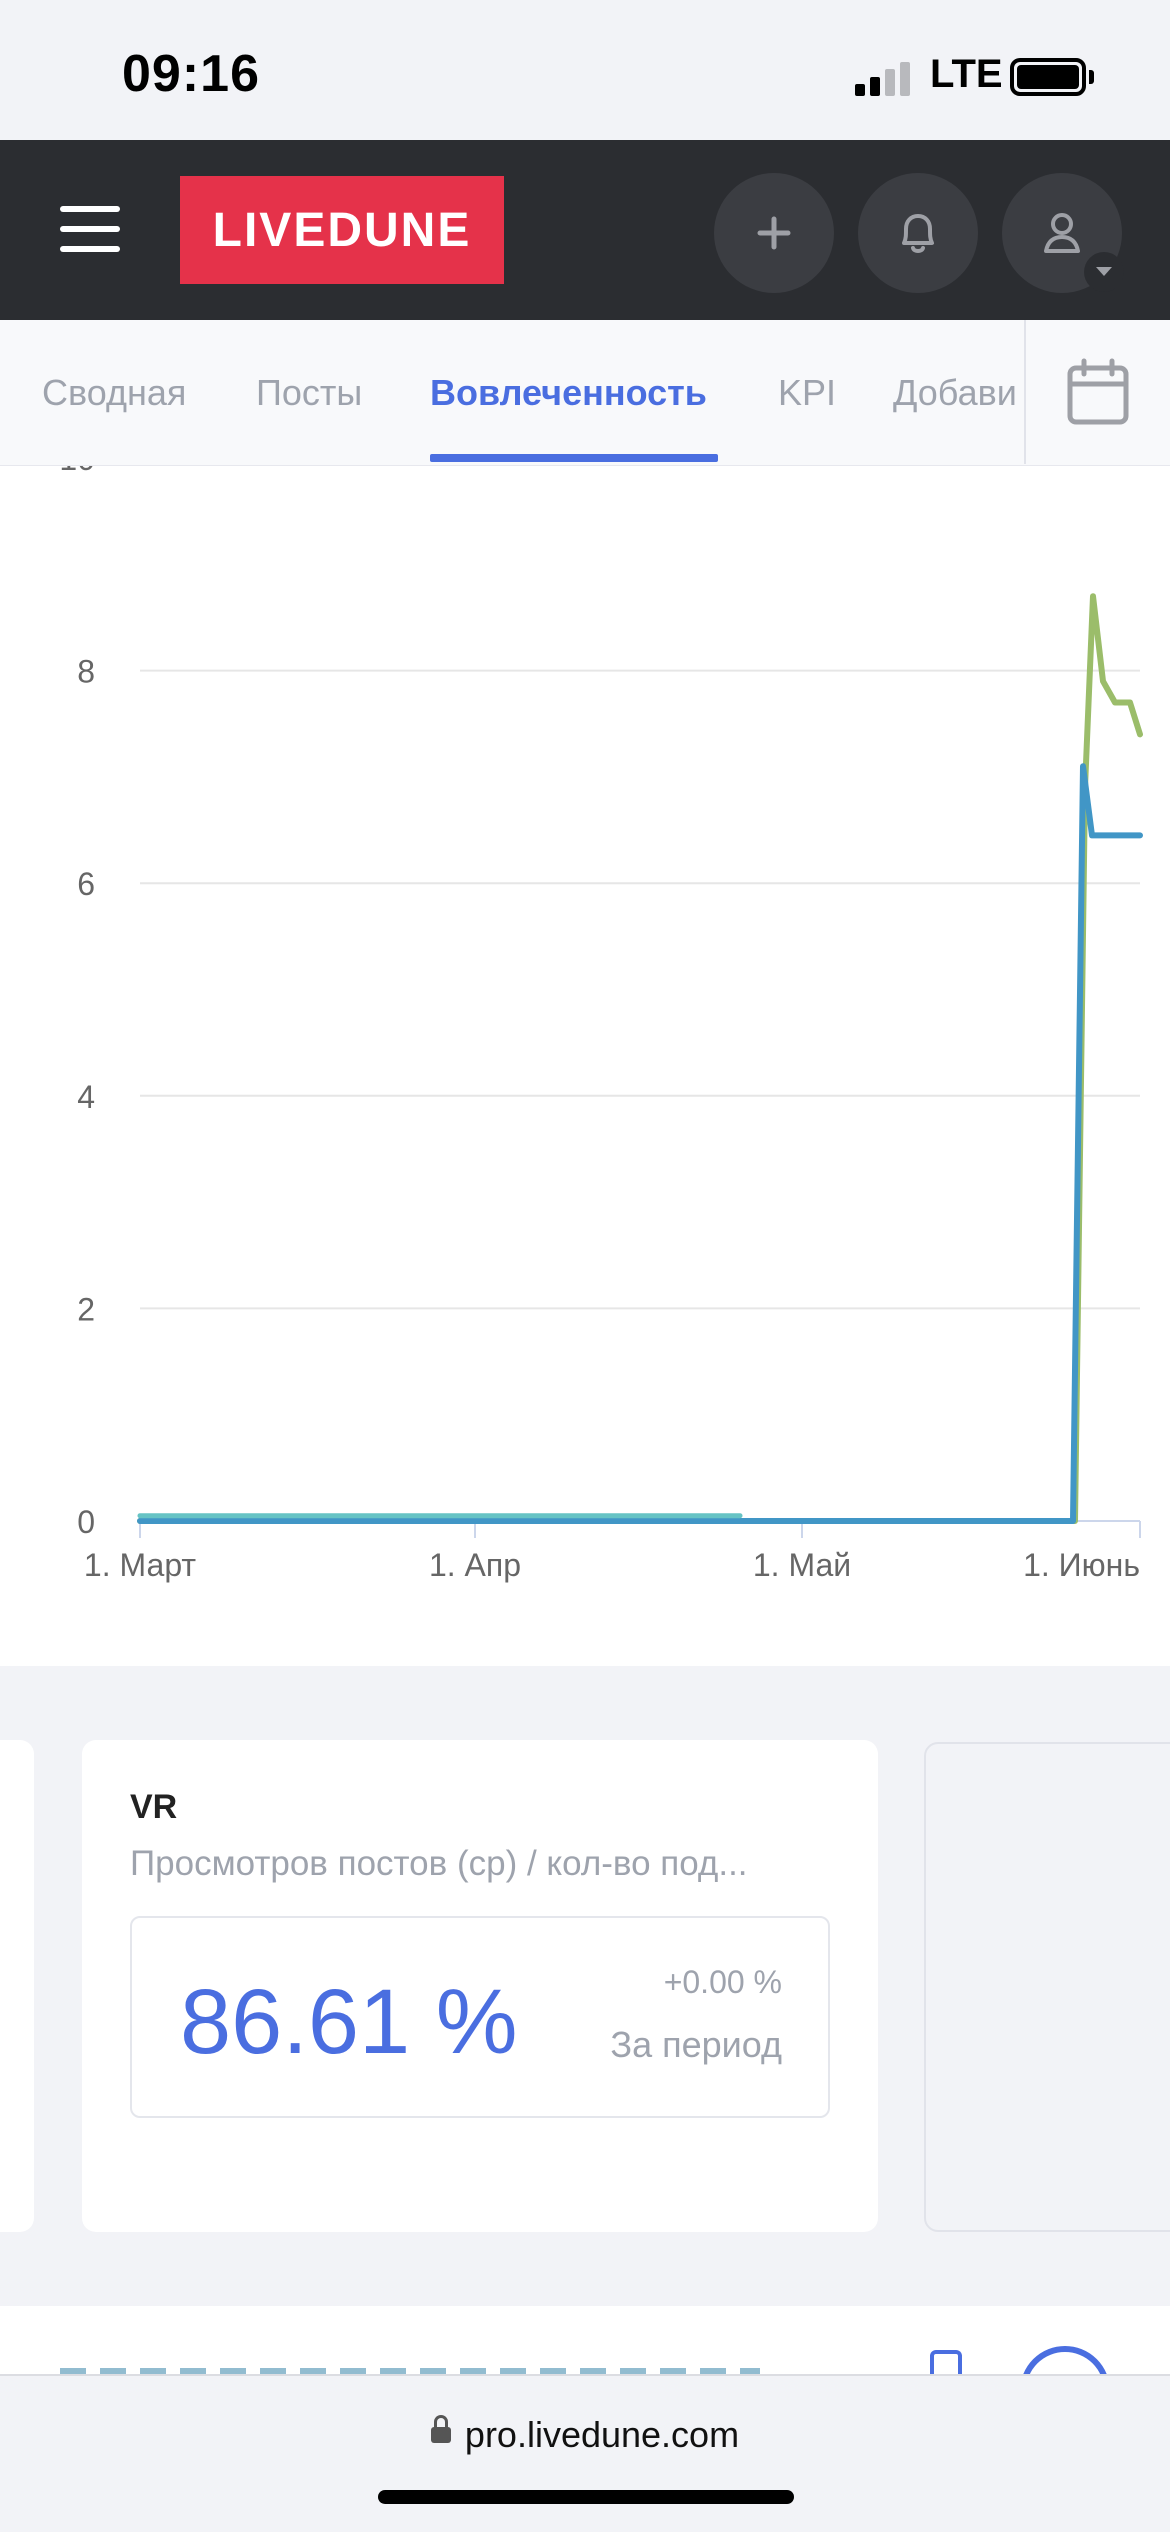 This screenshot has height=2532, width=1170. Describe the element at coordinates (1065, 2361) in the screenshot. I see `help-icon` at that location.